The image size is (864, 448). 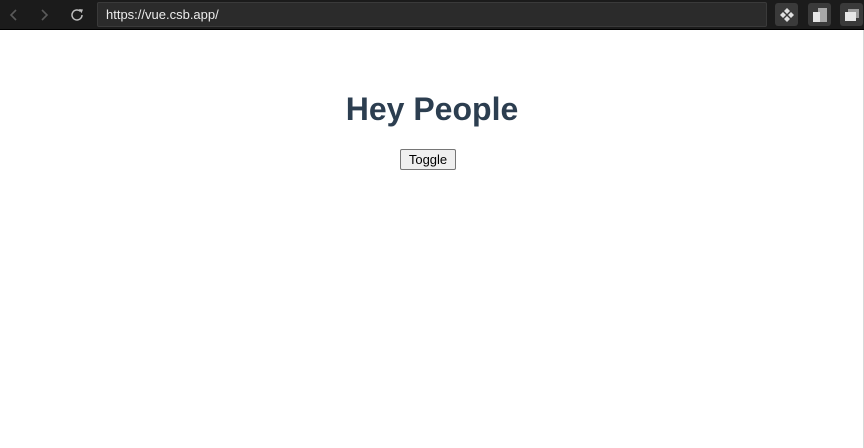 I want to click on panels-icon, so click(x=819, y=14).